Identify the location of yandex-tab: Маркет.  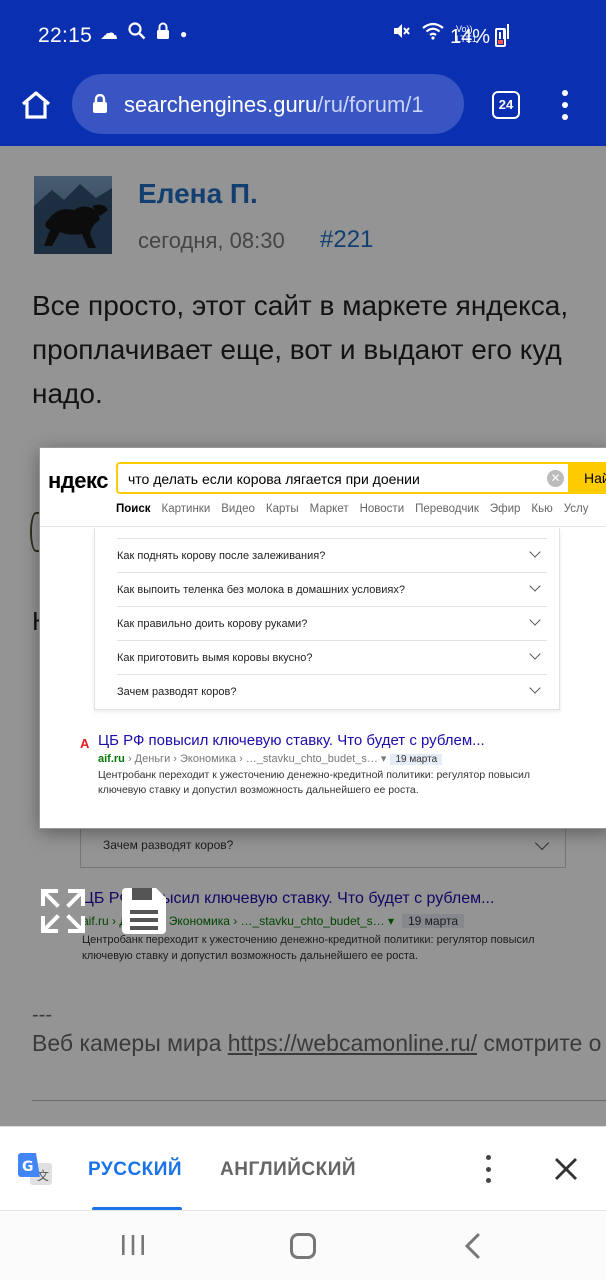
(329, 509).